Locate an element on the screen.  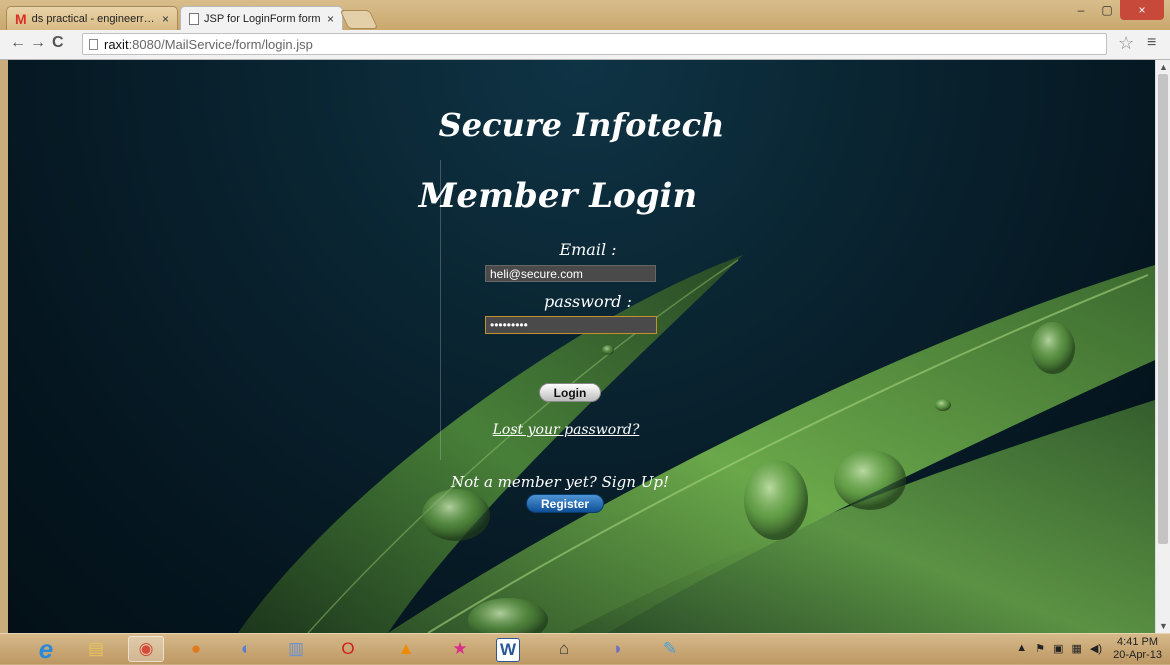
tray-flag-icon: ⚑ is located at coordinates (1040, 648).